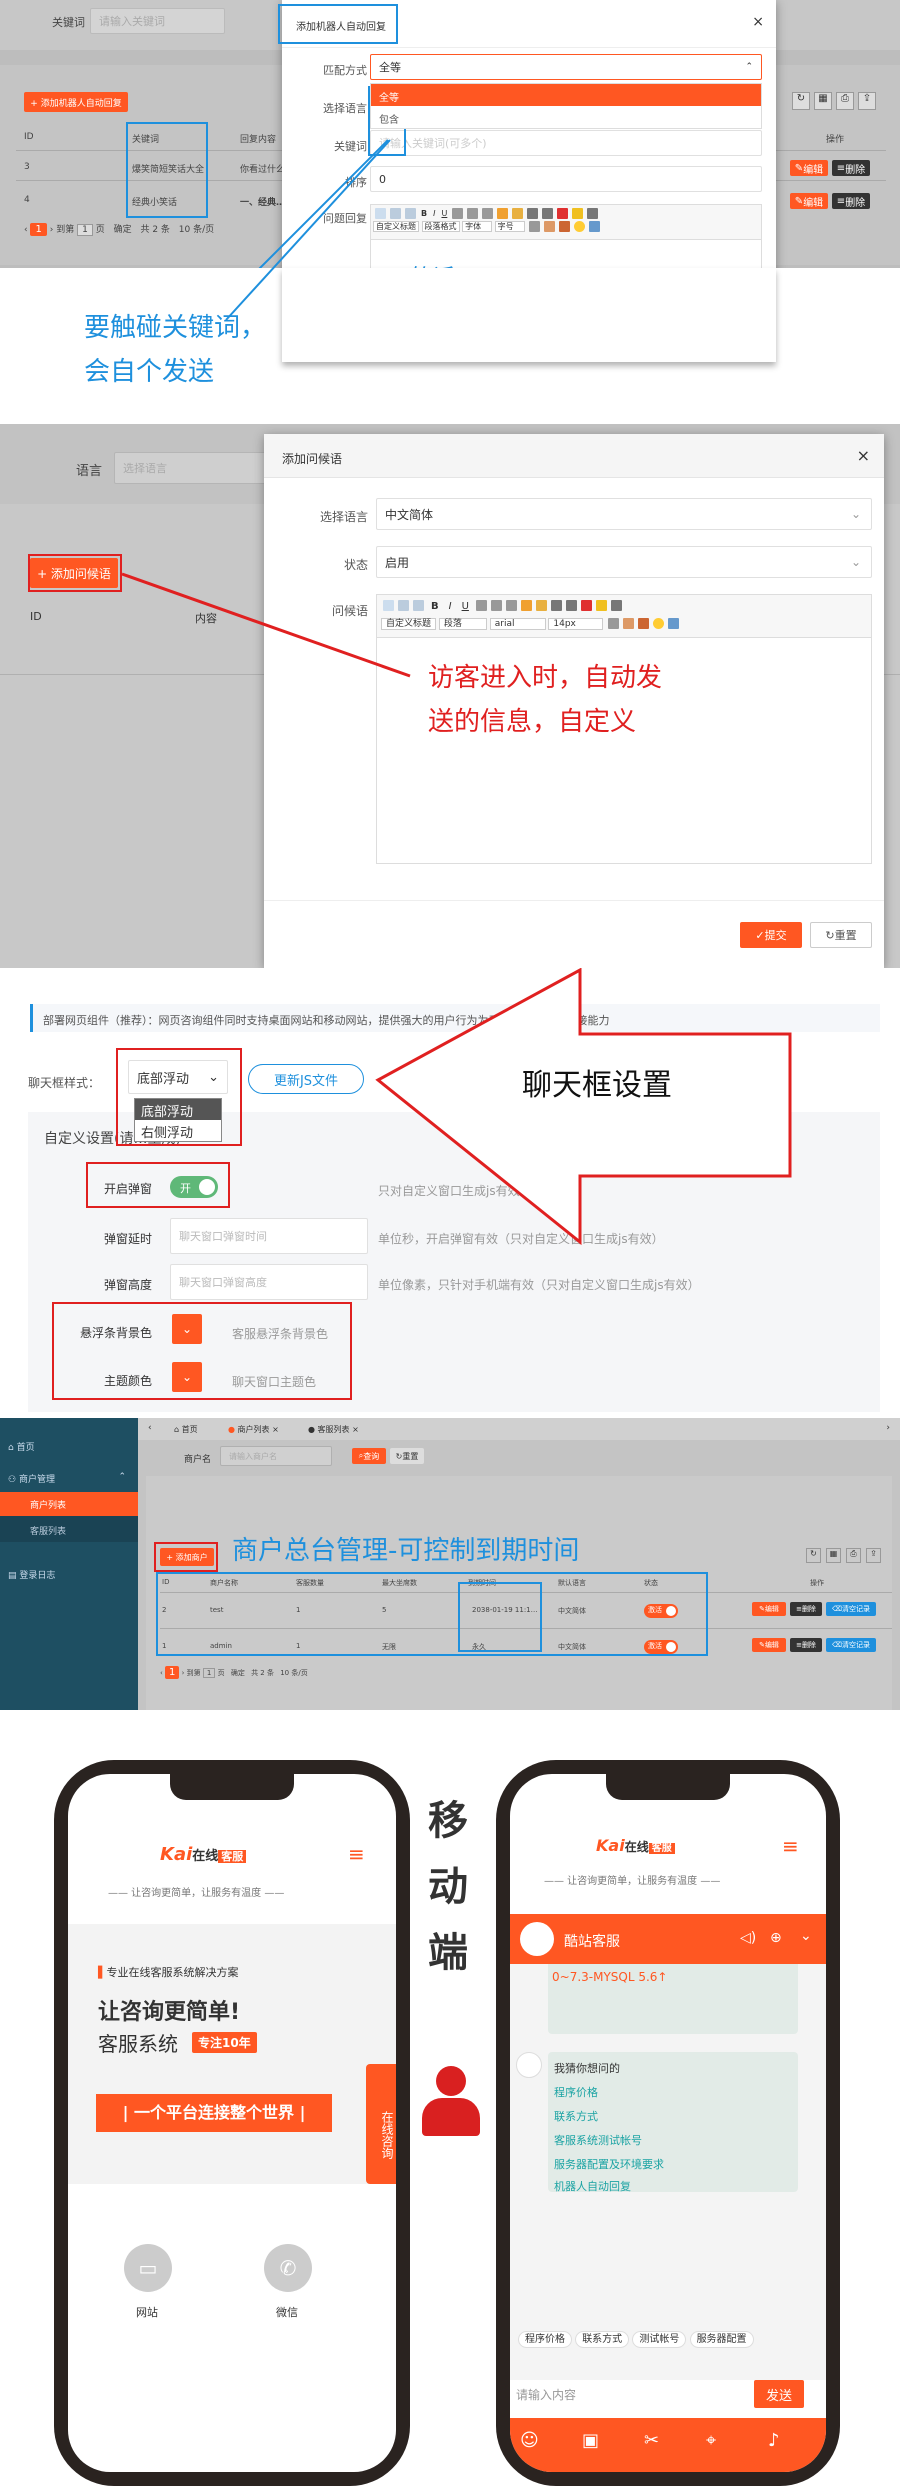 Image resolution: width=900 pixels, height=2487 pixels. What do you see at coordinates (31, 1574) in the screenshot?
I see `nav-login-log: ▤ 登录日志` at bounding box center [31, 1574].